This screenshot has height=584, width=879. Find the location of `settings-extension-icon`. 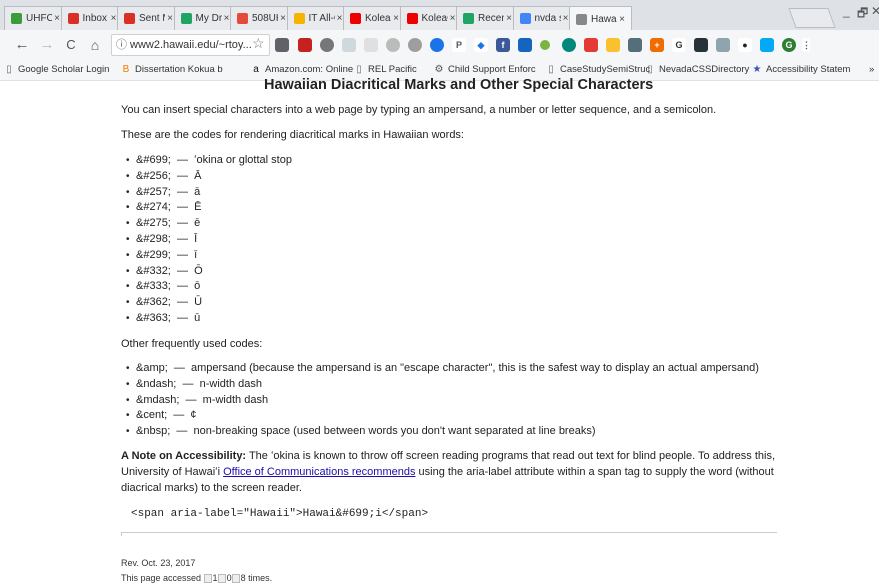

settings-extension-icon is located at coordinates (393, 45).